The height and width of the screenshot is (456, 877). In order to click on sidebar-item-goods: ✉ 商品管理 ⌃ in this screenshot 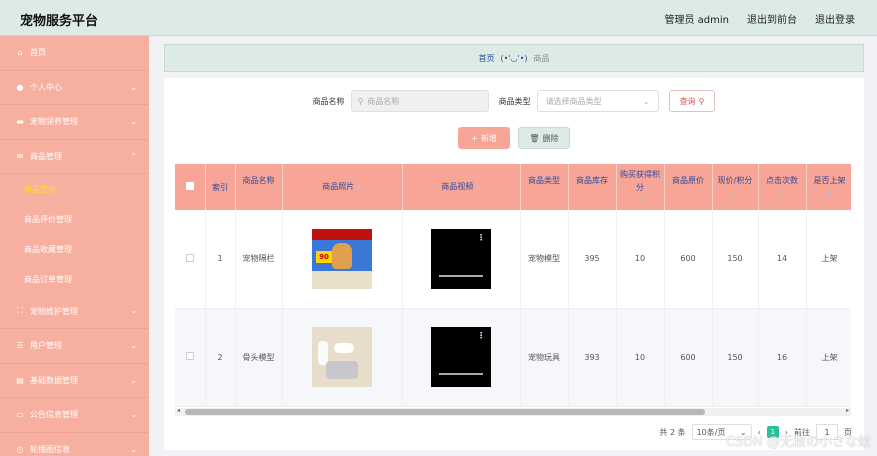, I will do `click(74, 157)`.